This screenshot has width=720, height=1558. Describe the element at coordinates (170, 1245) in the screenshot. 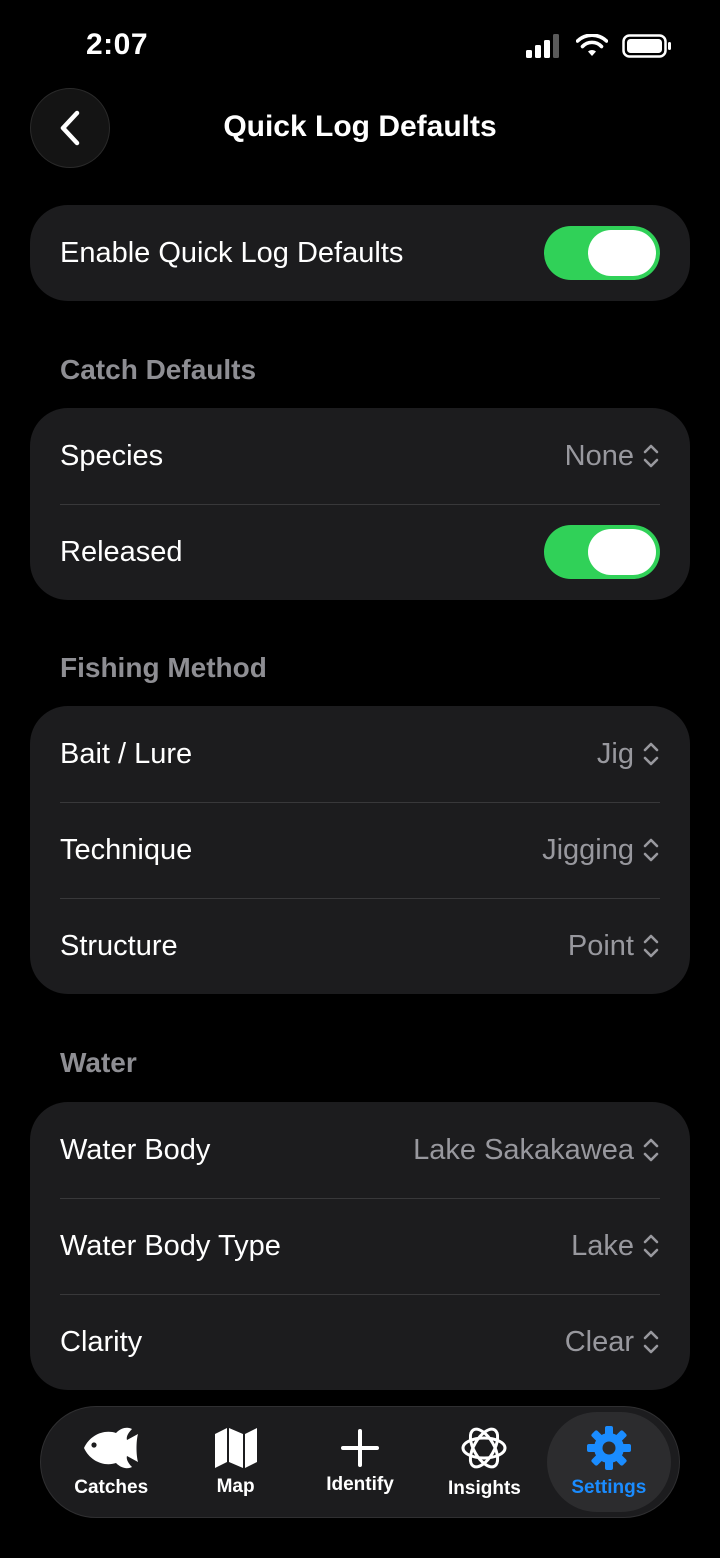

I see `water-body-type-label: Water Body Type` at that location.